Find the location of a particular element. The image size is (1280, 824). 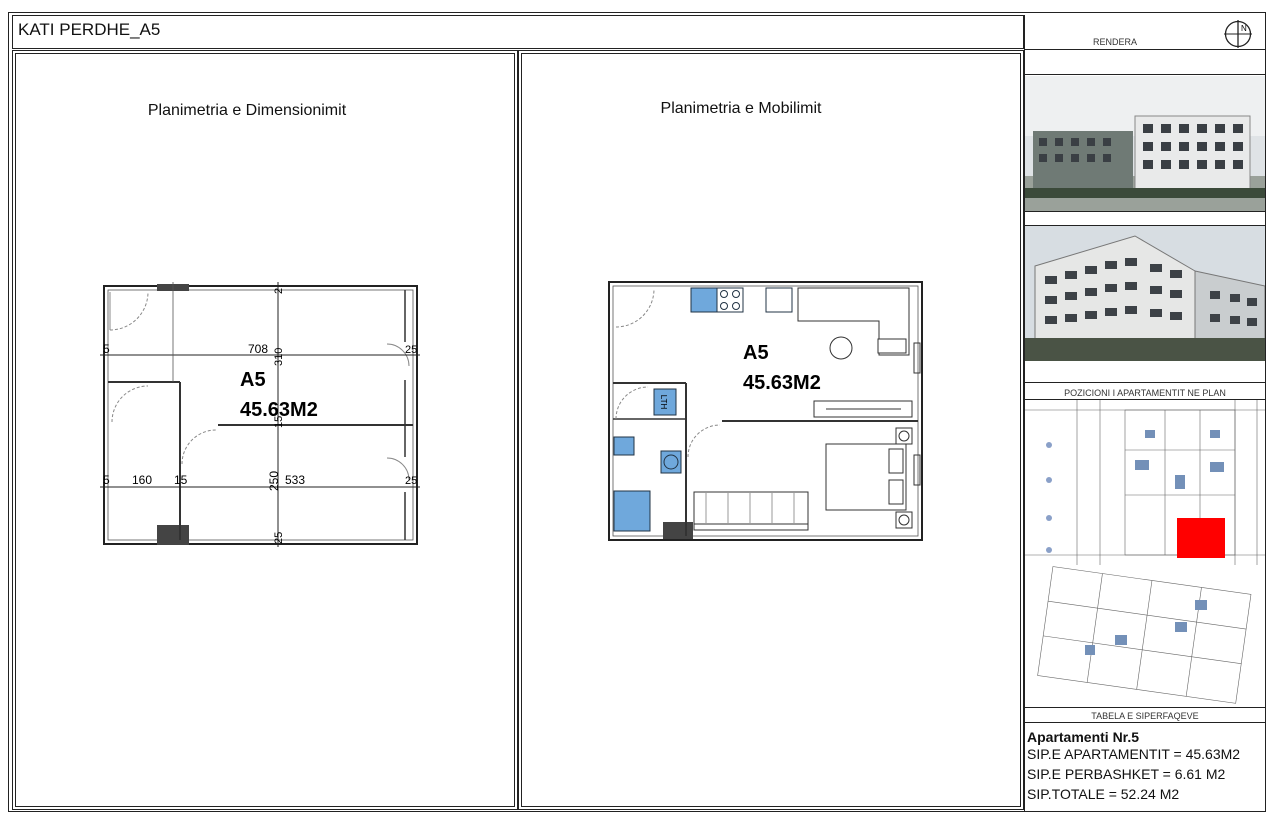

sidebar-divider is located at coordinates (1145, 49).